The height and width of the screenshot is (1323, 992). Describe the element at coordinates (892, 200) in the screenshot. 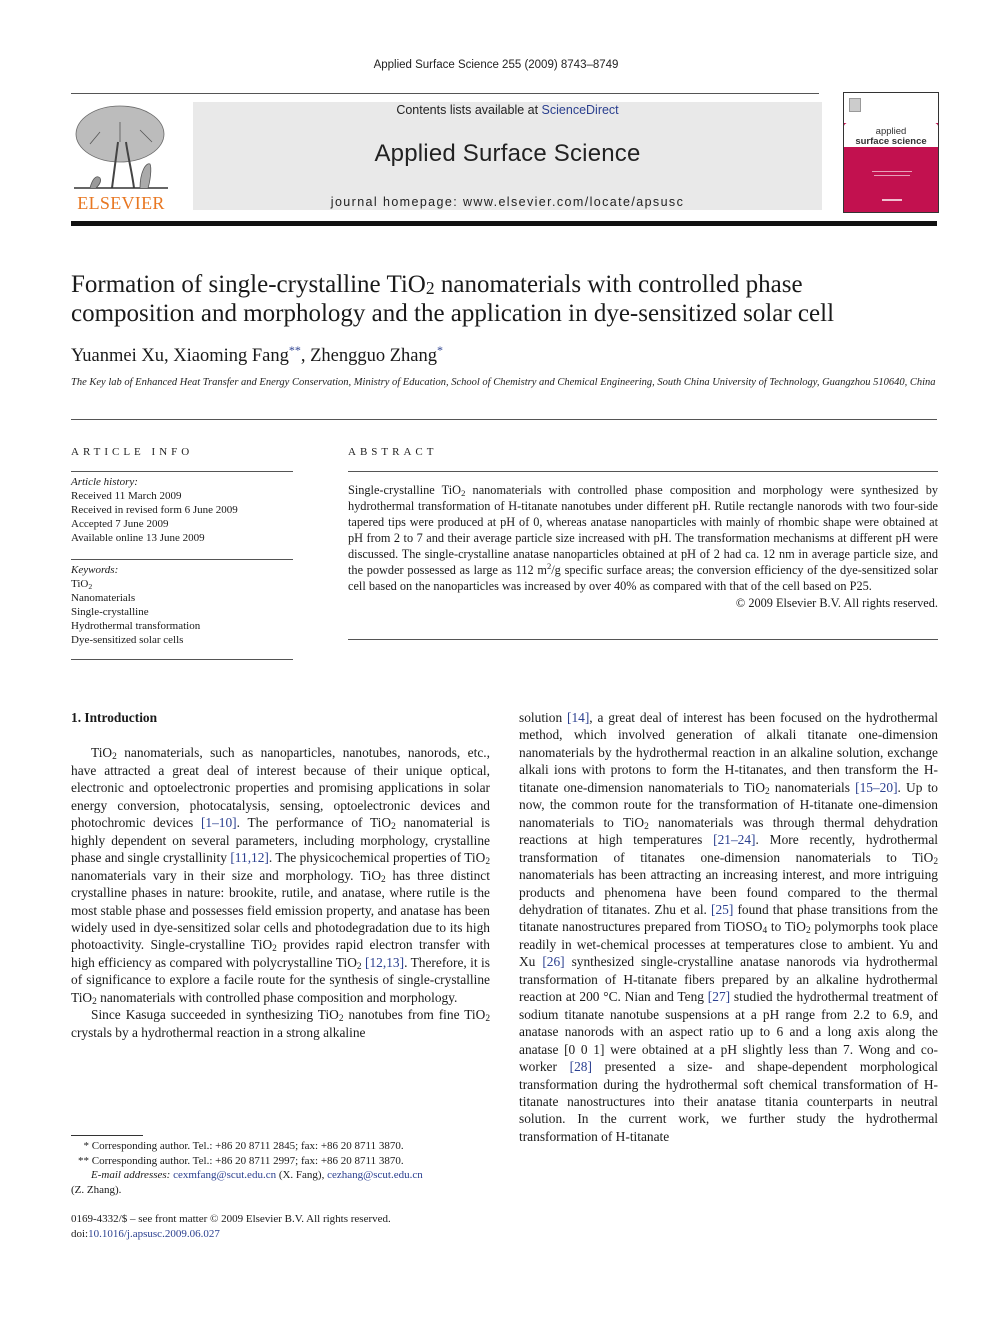

I see `cover-footer-mark` at that location.